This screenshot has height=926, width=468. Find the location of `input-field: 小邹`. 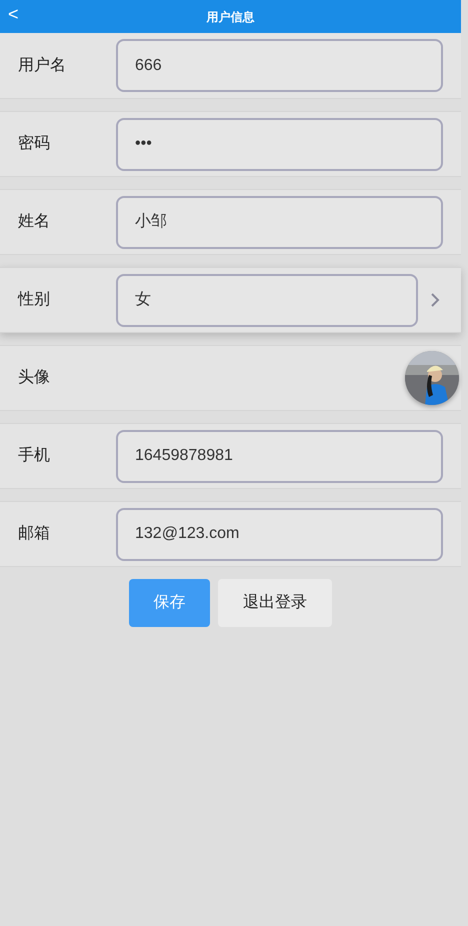

input-field: 小邹 is located at coordinates (279, 222).